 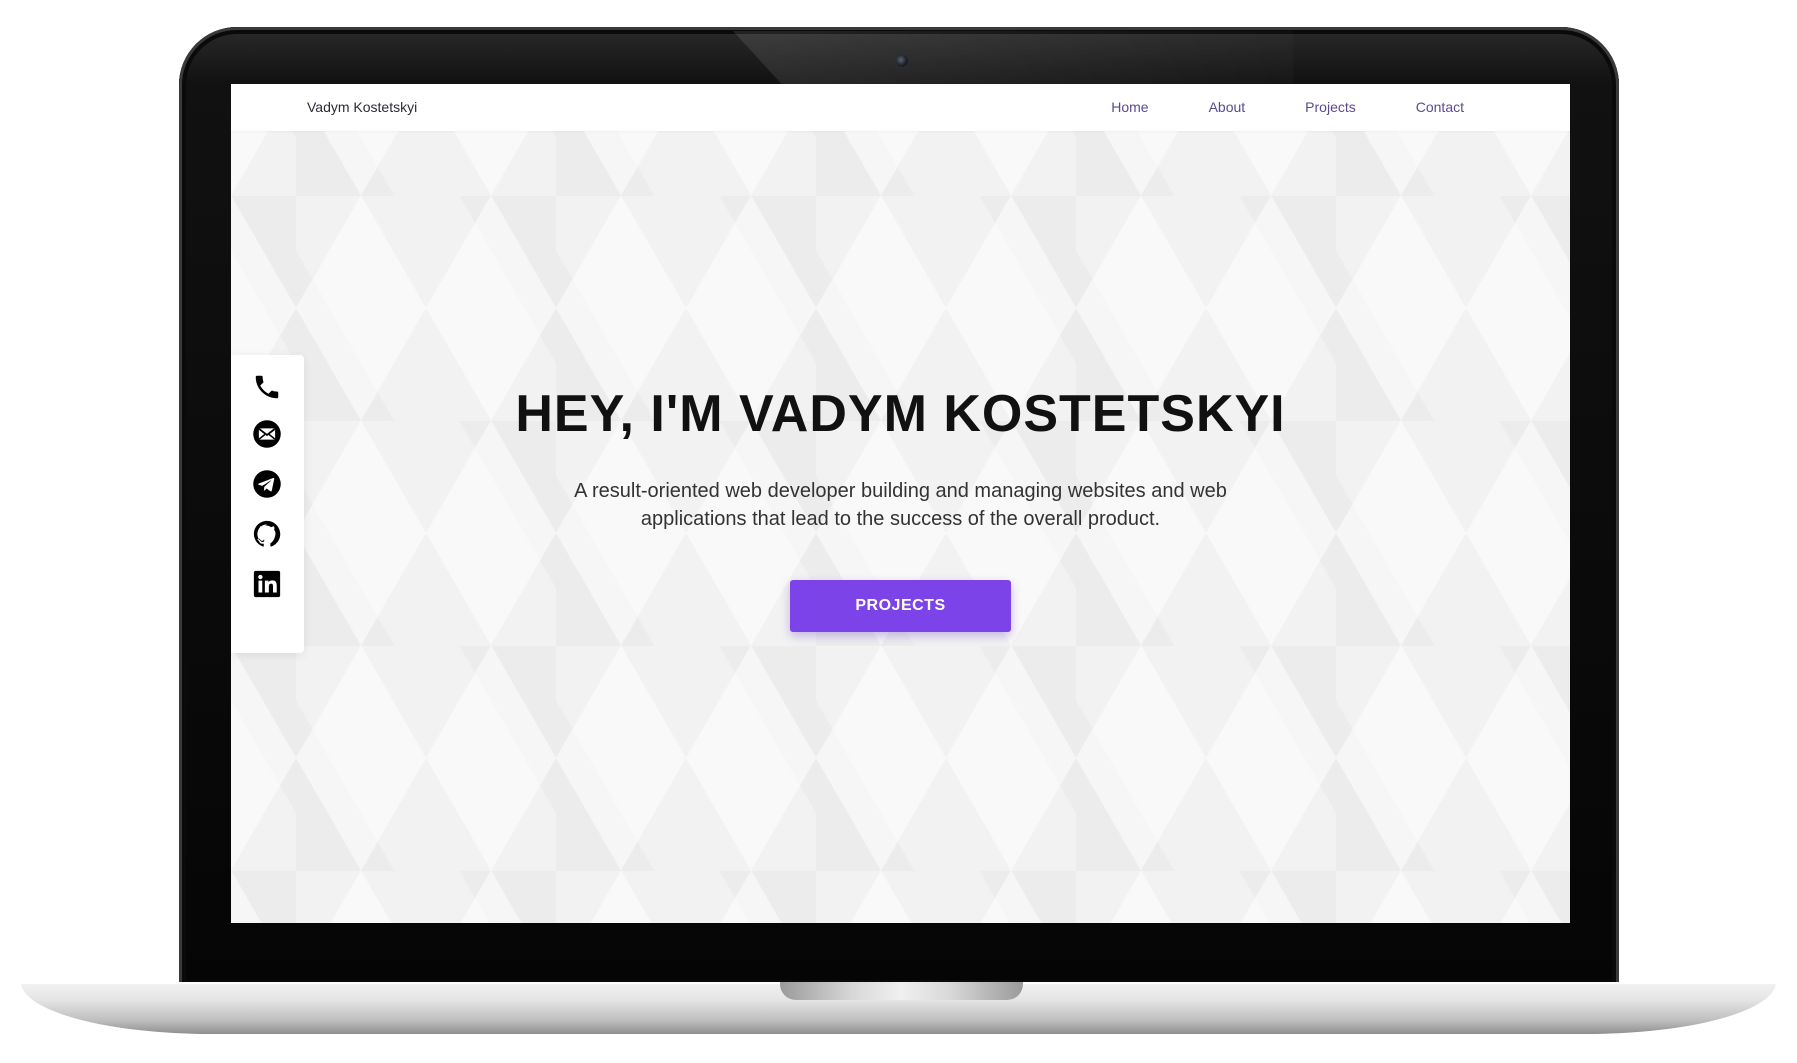 I want to click on brand-link: Vadym Kostetskyi, so click(x=362, y=107).